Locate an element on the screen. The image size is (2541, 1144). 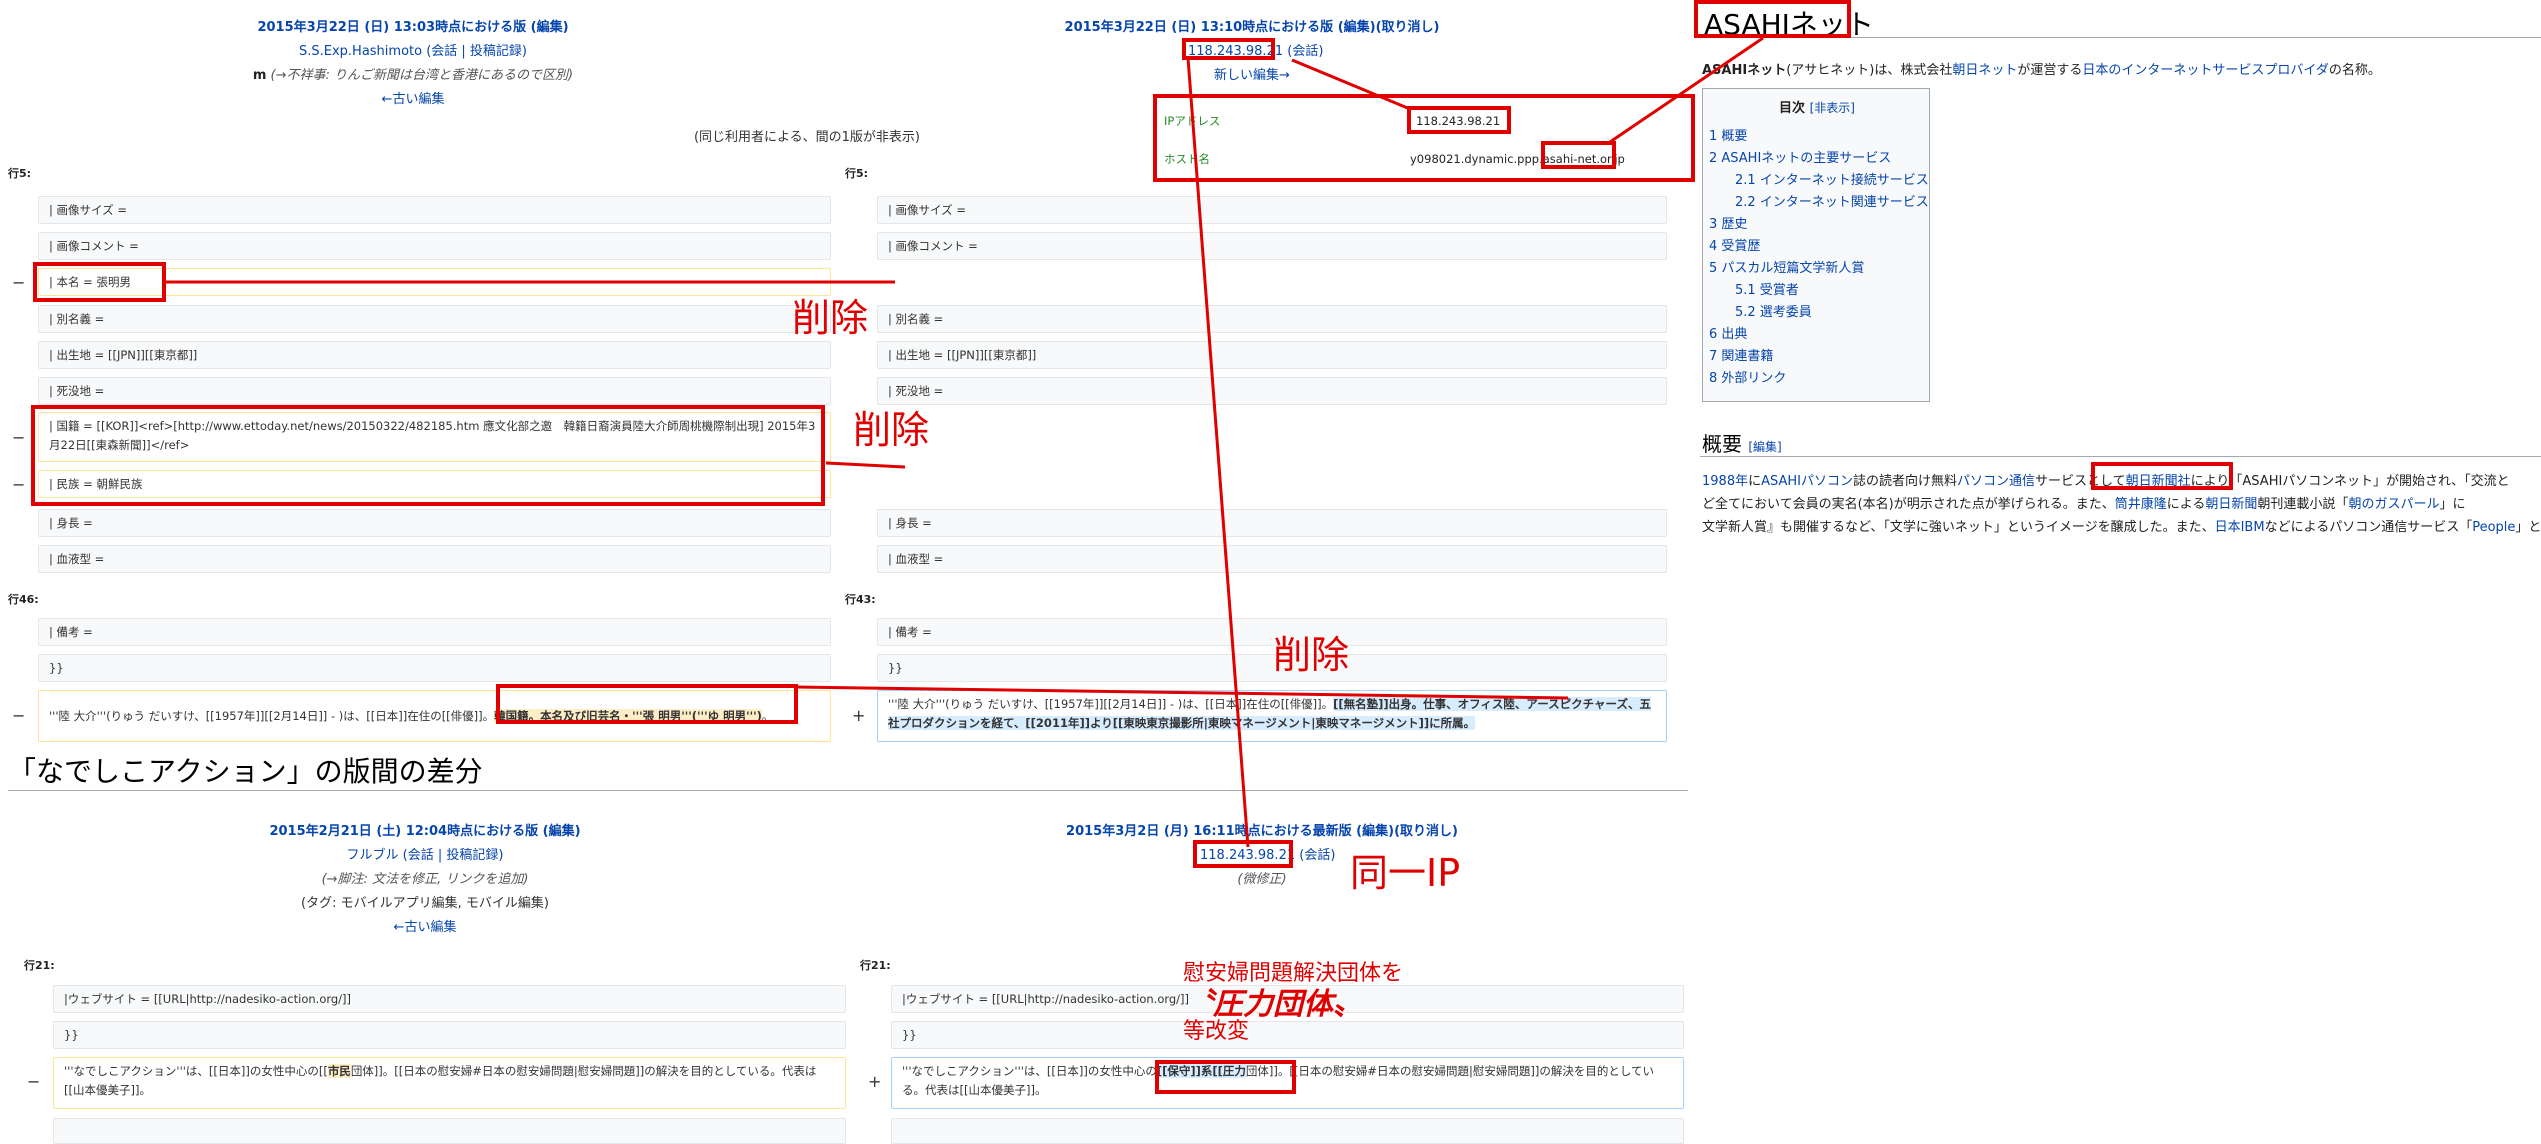
pressure-group-highlight-box is located at coordinates (1225, 1077).